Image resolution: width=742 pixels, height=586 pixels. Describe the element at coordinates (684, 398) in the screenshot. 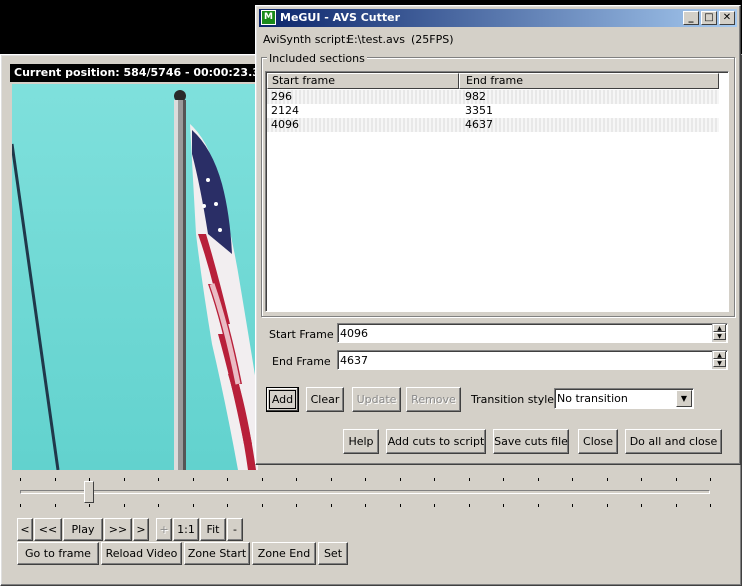

I see `dropdown-arrow-icon: ▼` at that location.